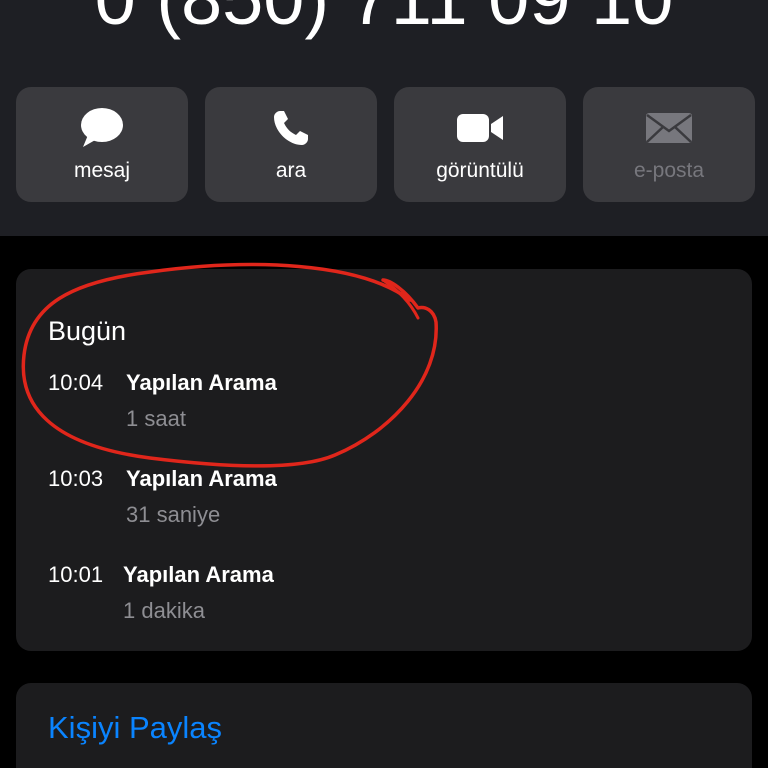 Image resolution: width=768 pixels, height=768 pixels. Describe the element at coordinates (480, 170) in the screenshot. I see `video-label: görüntülü` at that location.